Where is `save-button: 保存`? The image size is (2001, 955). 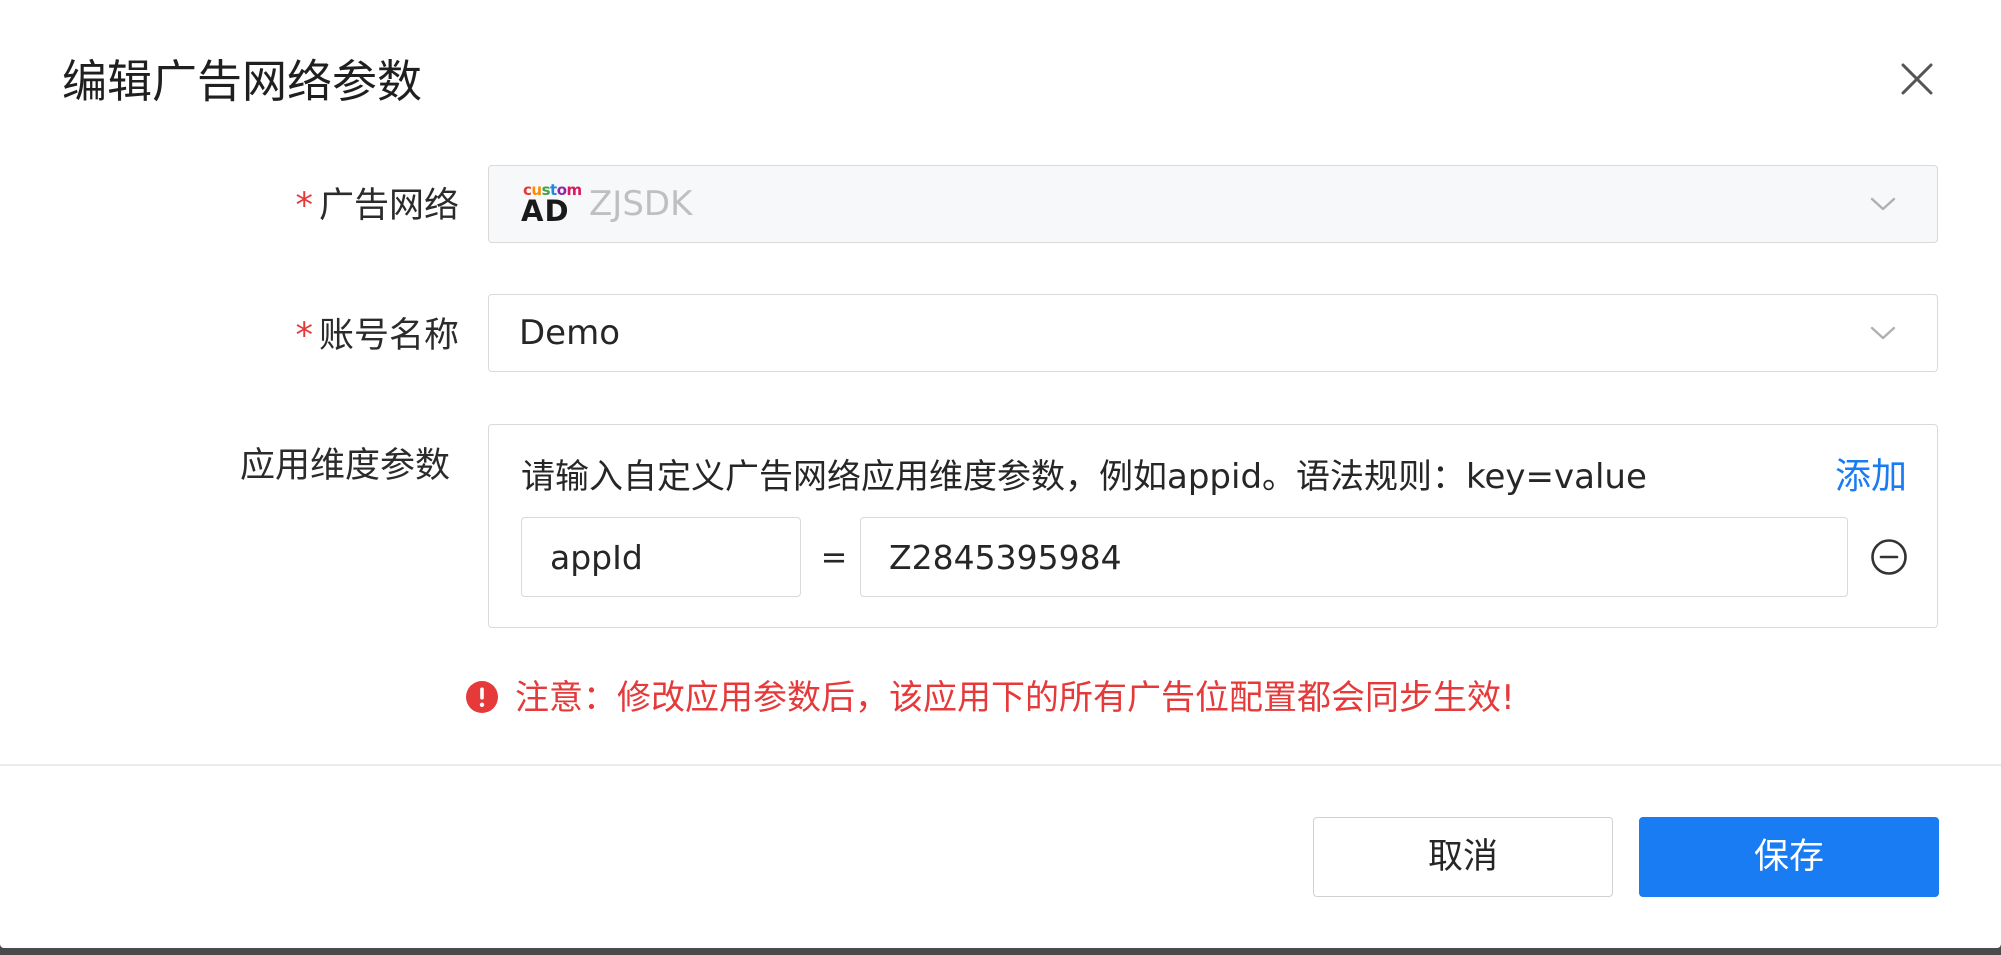
save-button: 保存 is located at coordinates (1789, 857).